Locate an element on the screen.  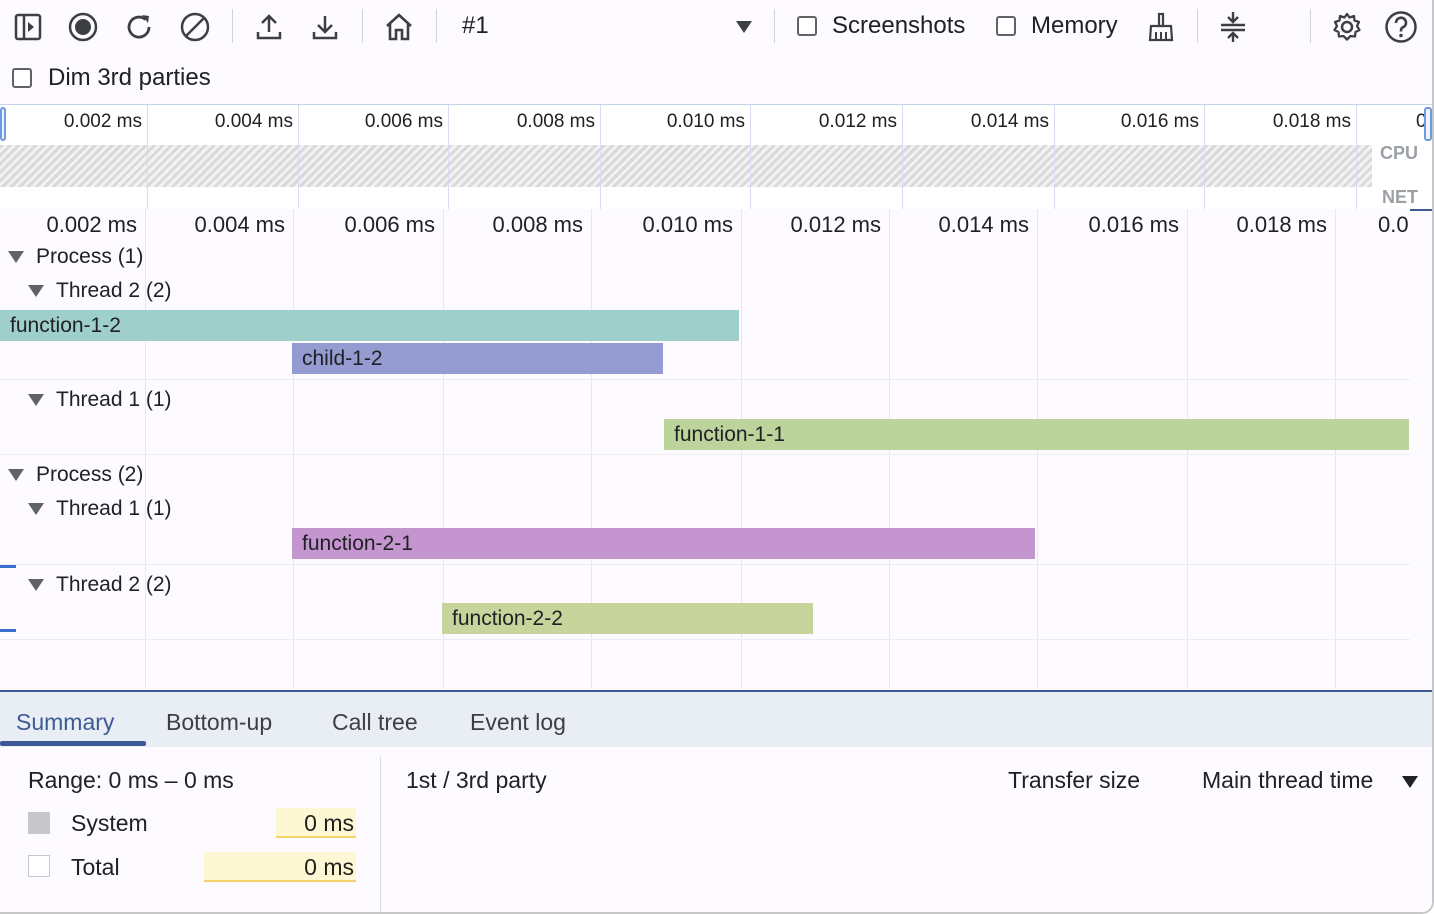
process-2-thread-1-group: Thread 1 (1) is located at coordinates (100, 509).